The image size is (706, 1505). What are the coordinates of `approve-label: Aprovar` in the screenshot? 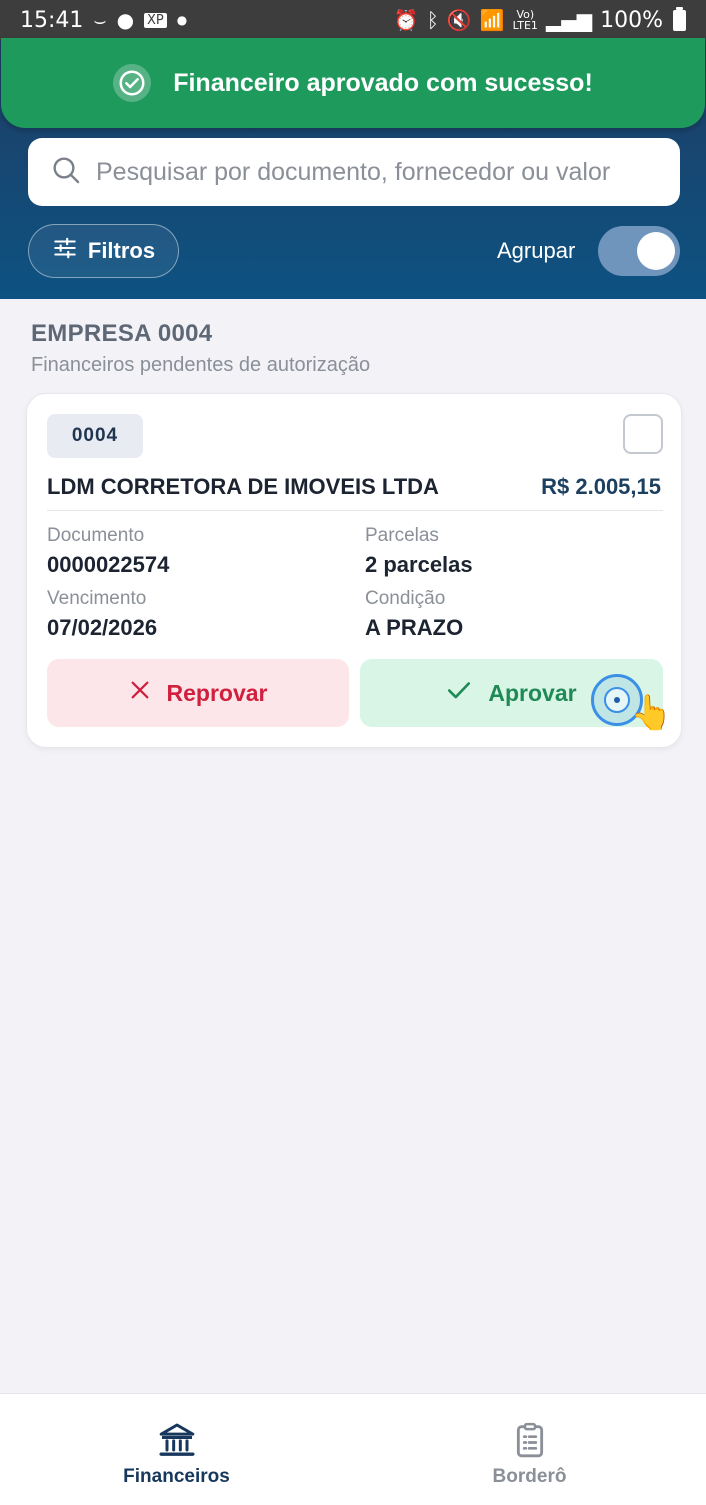 It's located at (532, 692).